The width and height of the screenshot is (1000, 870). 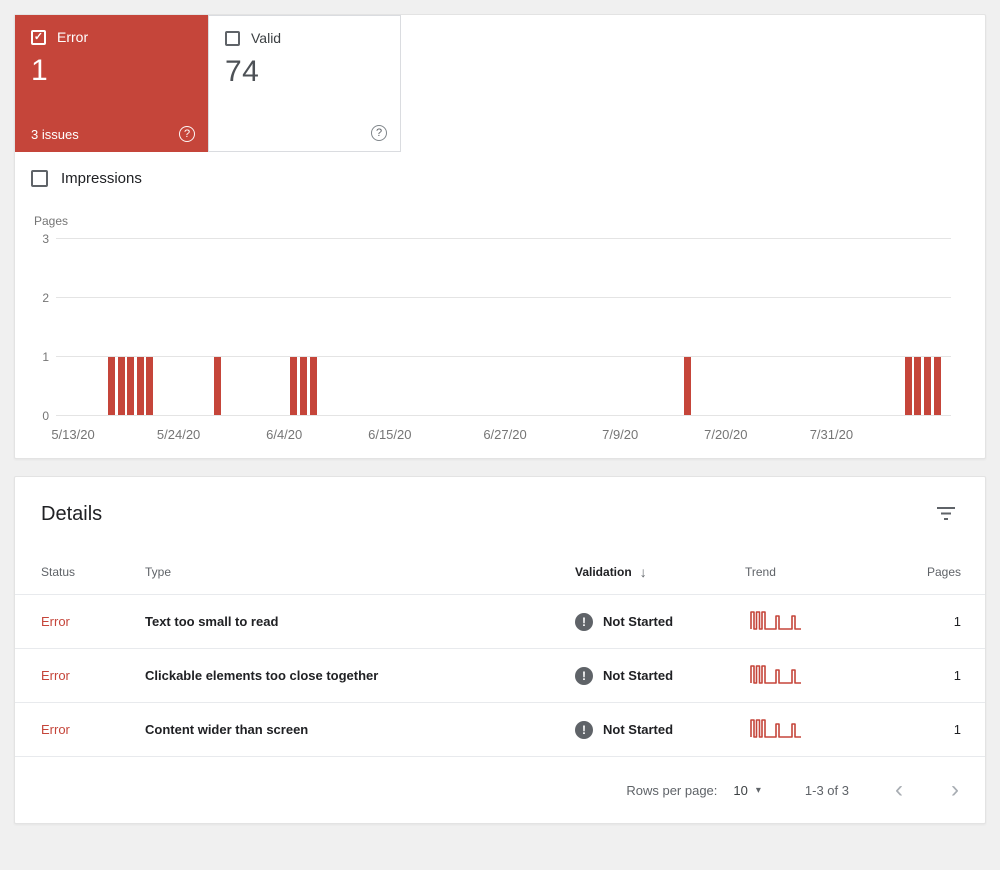 I want to click on tab-valid: Valid 74 ?, so click(x=304, y=83).